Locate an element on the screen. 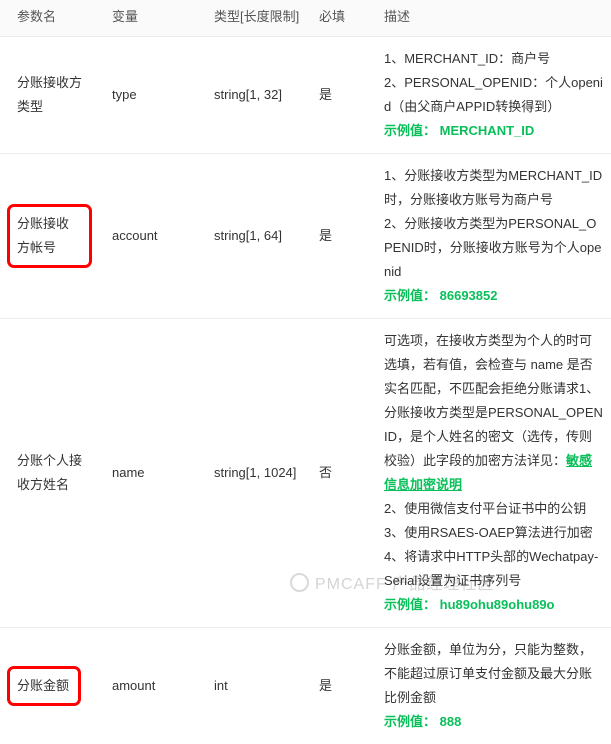  column-header-description: 描述 is located at coordinates (493, 18).